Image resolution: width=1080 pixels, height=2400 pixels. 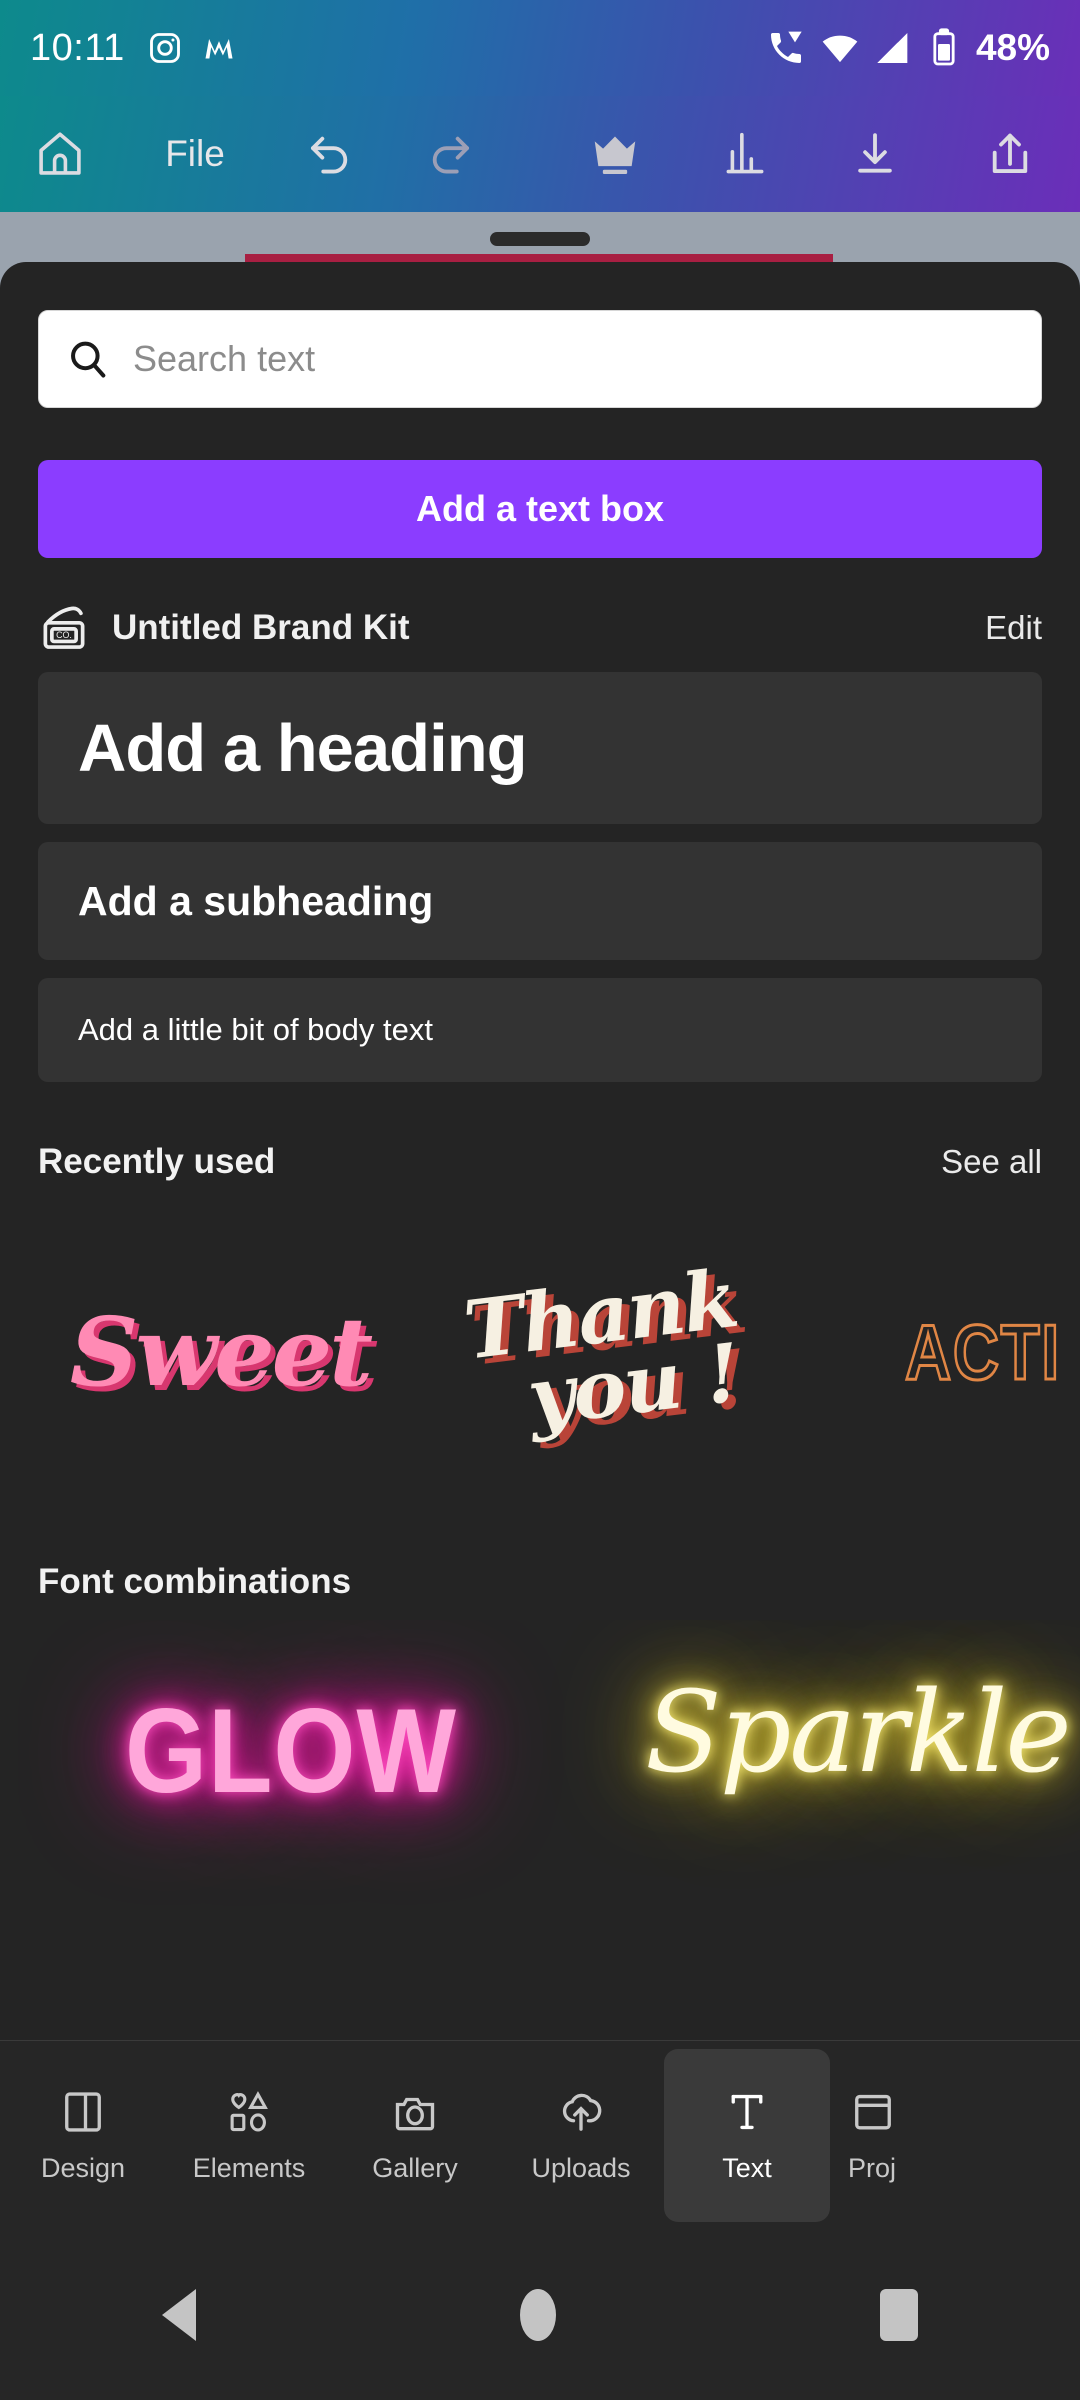 I want to click on sheet-drag-handle, so click(x=540, y=239).